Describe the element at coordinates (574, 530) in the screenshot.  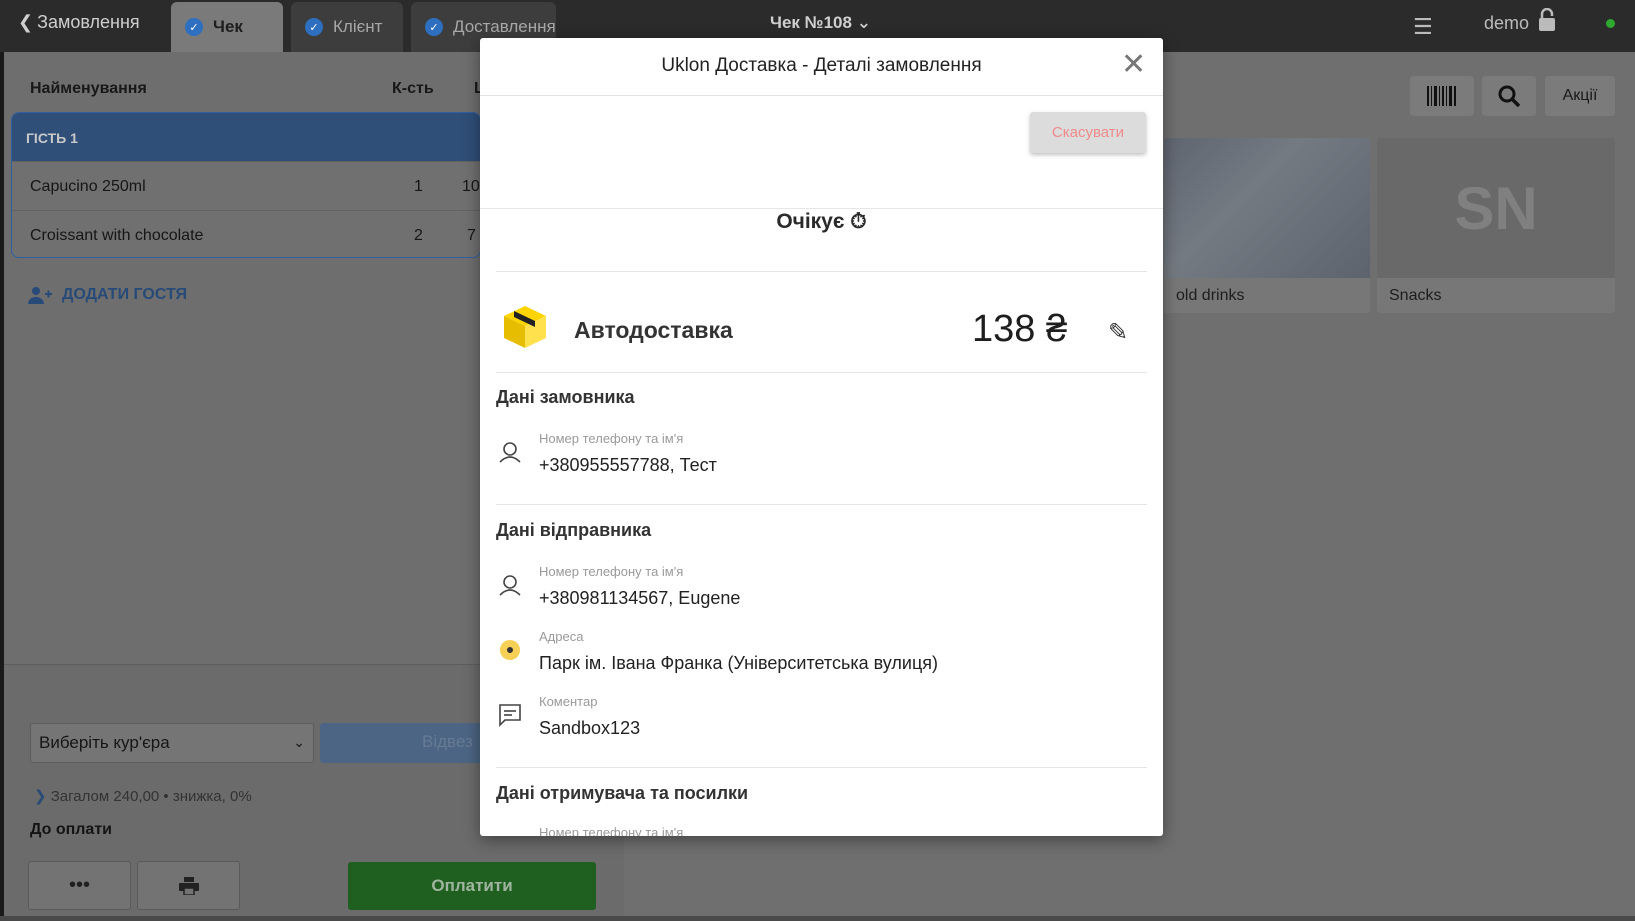
I see `sender-section-title: Дані відправника` at that location.